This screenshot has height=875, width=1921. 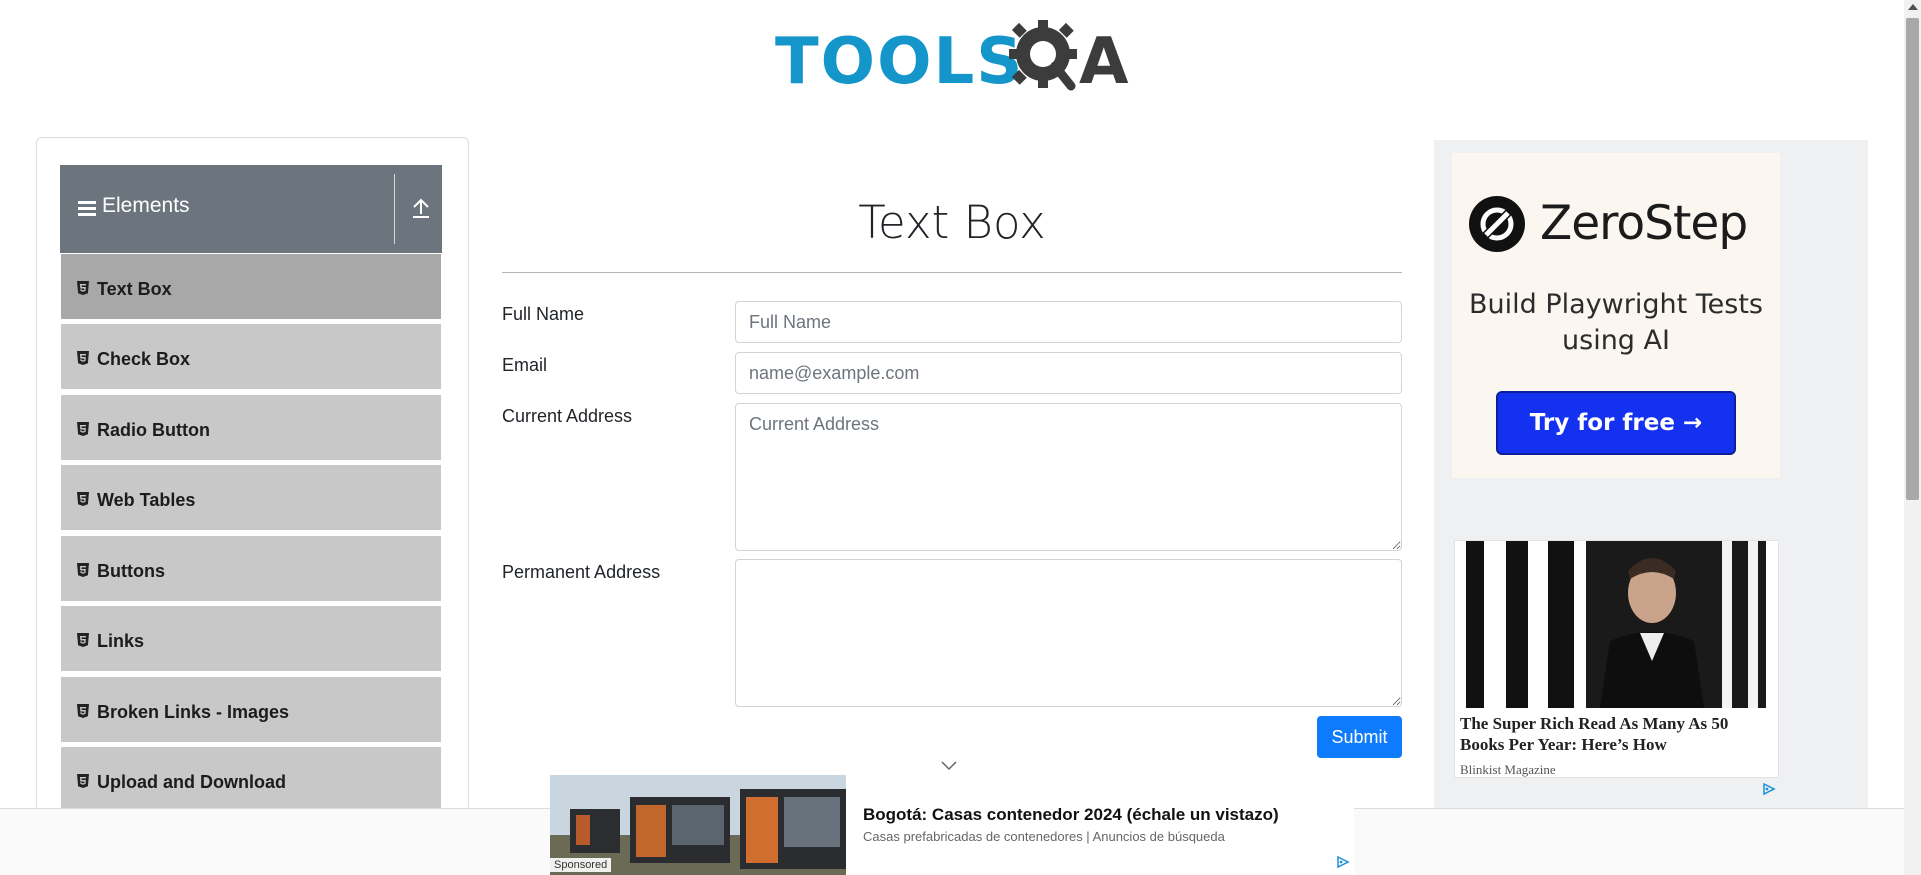 What do you see at coordinates (144, 359) in the screenshot?
I see `sidebar-item-label: Check Box` at bounding box center [144, 359].